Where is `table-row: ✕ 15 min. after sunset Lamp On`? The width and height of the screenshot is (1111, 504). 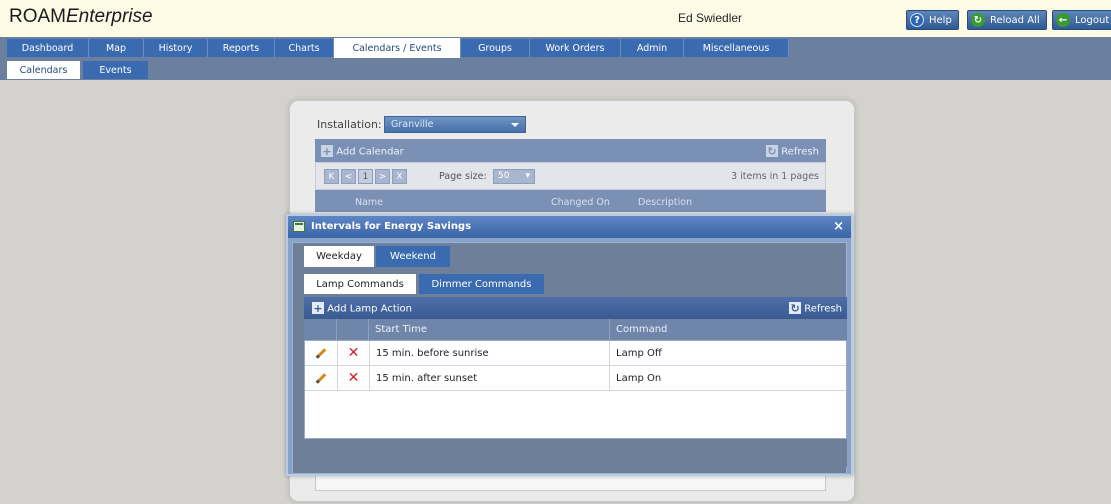 table-row: ✕ 15 min. after sunset Lamp On is located at coordinates (575, 378).